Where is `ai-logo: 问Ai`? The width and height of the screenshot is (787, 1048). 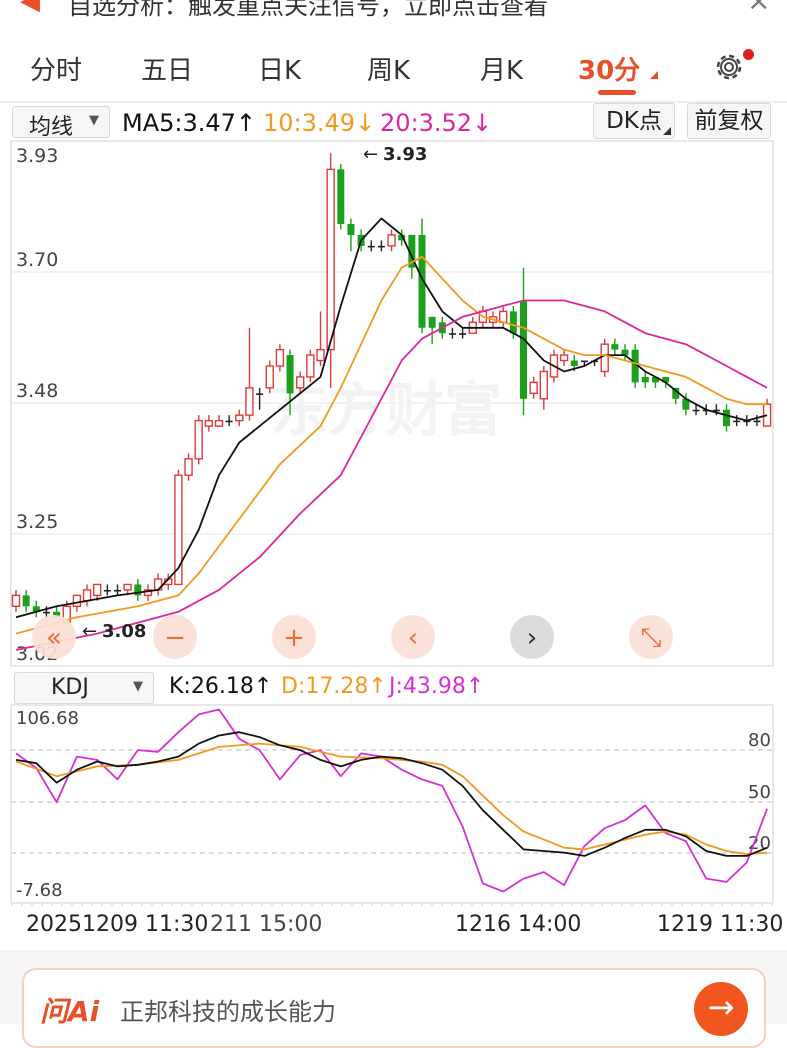 ai-logo: 问Ai is located at coordinates (70, 1011).